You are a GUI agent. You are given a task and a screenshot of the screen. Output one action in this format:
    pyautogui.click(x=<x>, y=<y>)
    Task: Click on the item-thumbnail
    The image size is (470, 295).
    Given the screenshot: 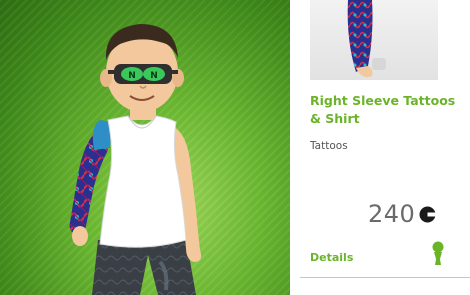 What is the action you would take?
    pyautogui.click(x=374, y=40)
    